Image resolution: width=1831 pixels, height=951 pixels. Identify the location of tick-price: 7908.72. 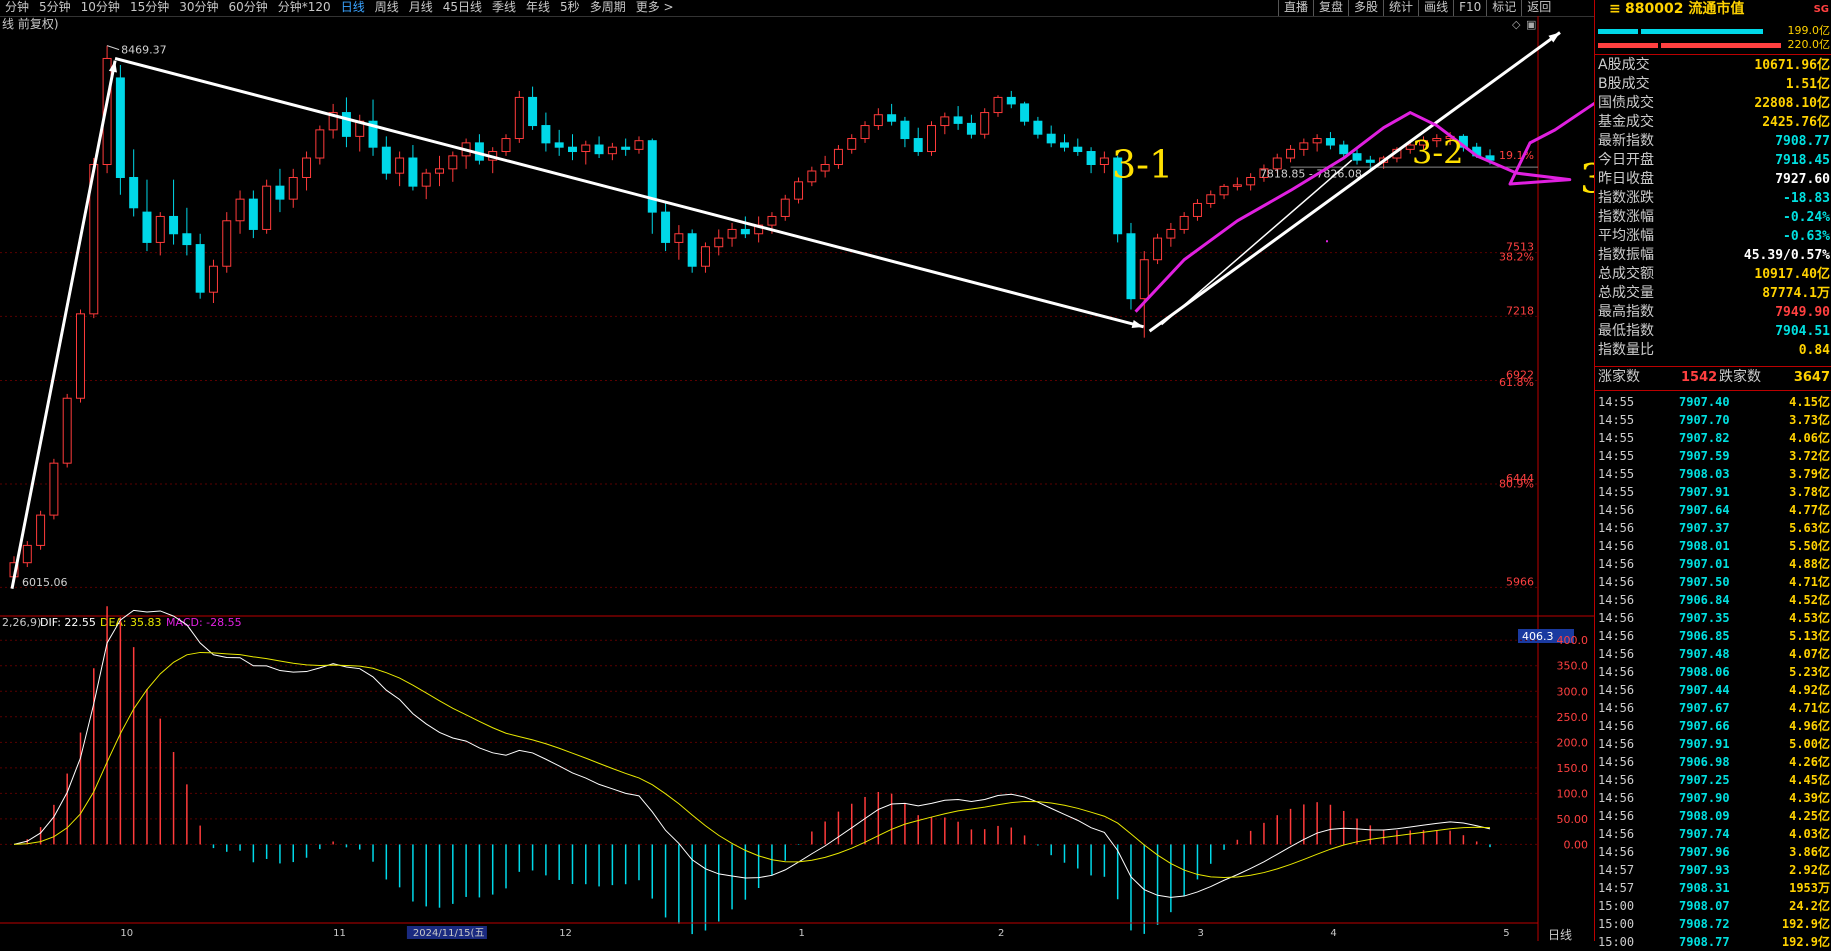
(1704, 924).